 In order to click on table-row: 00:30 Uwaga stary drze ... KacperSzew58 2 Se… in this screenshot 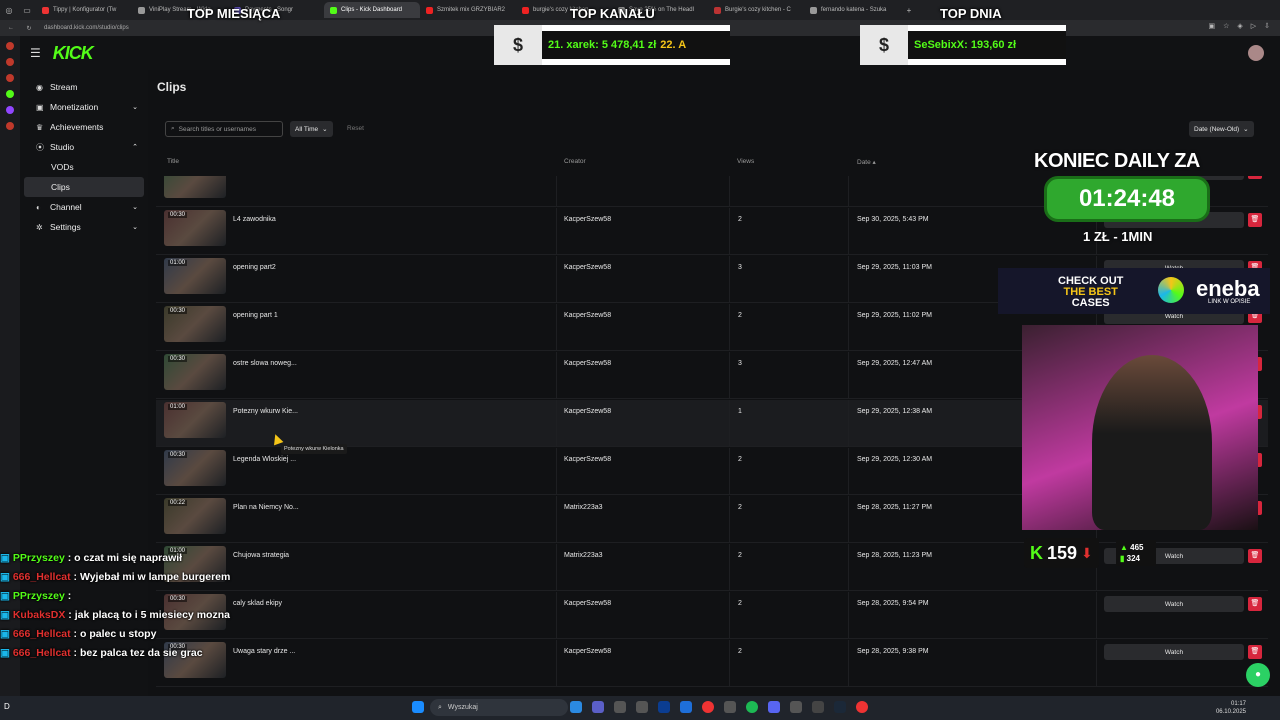, I will do `click(712, 663)`.